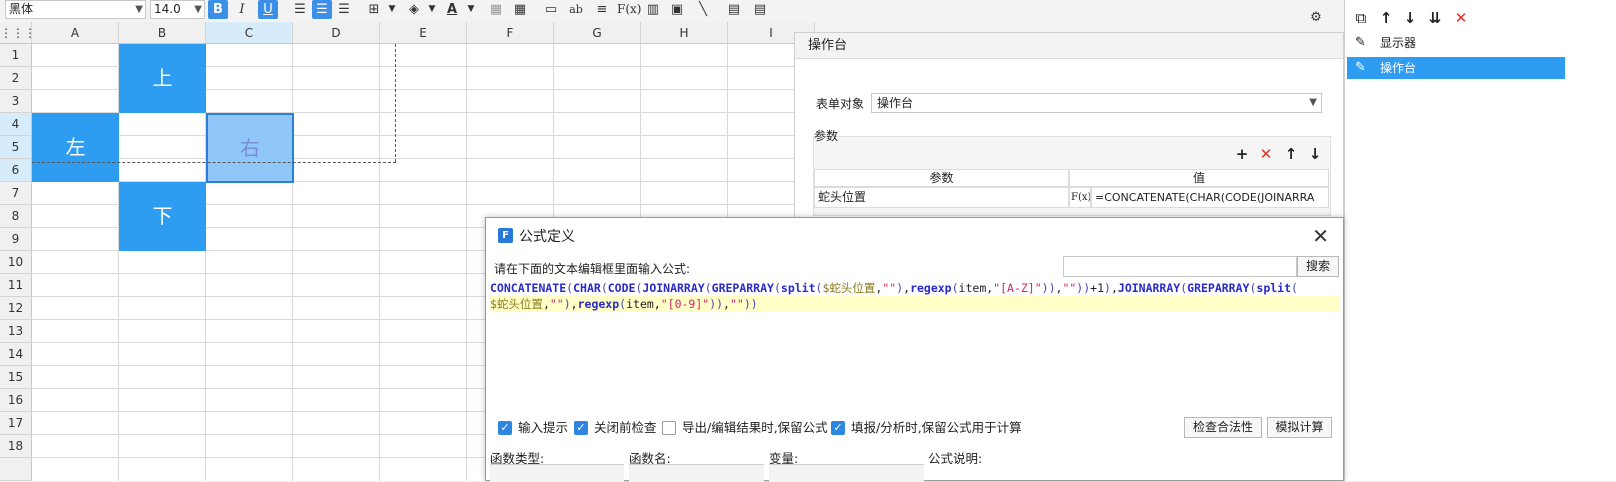  I want to click on text-tool-button: ab, so click(576, 9).